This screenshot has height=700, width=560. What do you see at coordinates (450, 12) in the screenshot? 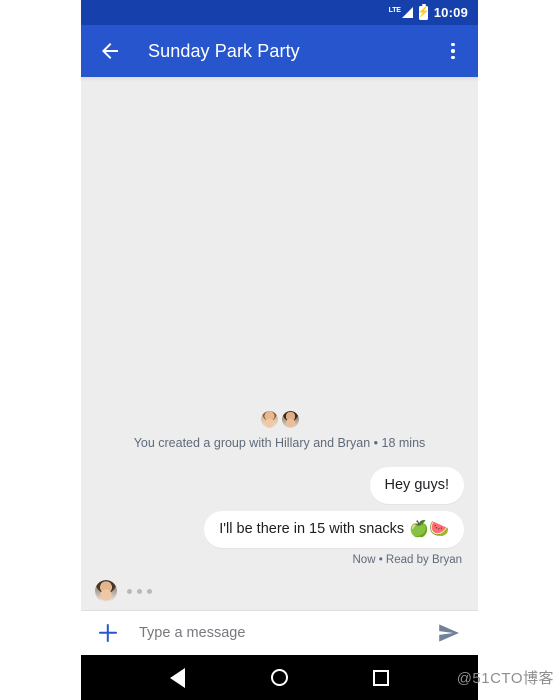
I see `status-bar-clock: 10:09` at bounding box center [450, 12].